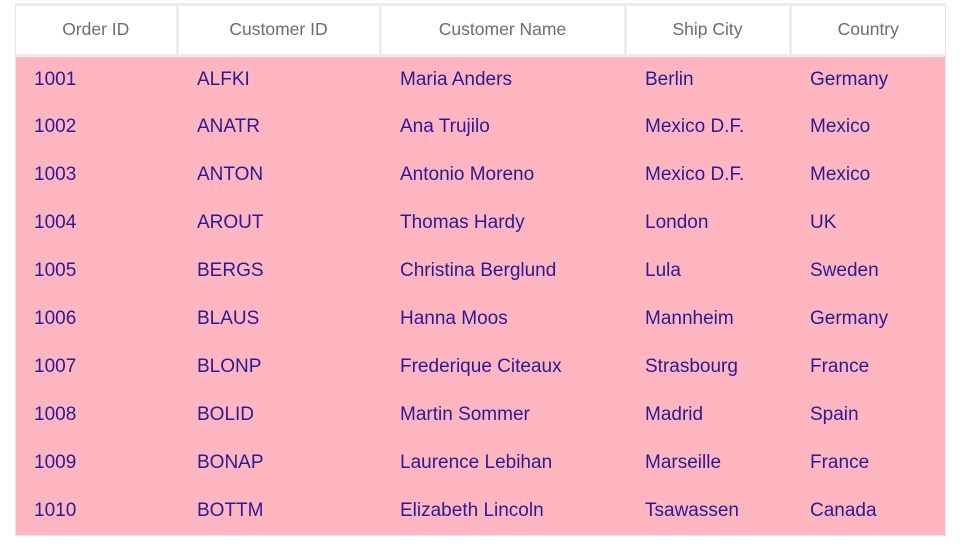 The height and width of the screenshot is (548, 961). Describe the element at coordinates (502, 319) in the screenshot. I see `cell-customer_name: Hanna Moos` at that location.